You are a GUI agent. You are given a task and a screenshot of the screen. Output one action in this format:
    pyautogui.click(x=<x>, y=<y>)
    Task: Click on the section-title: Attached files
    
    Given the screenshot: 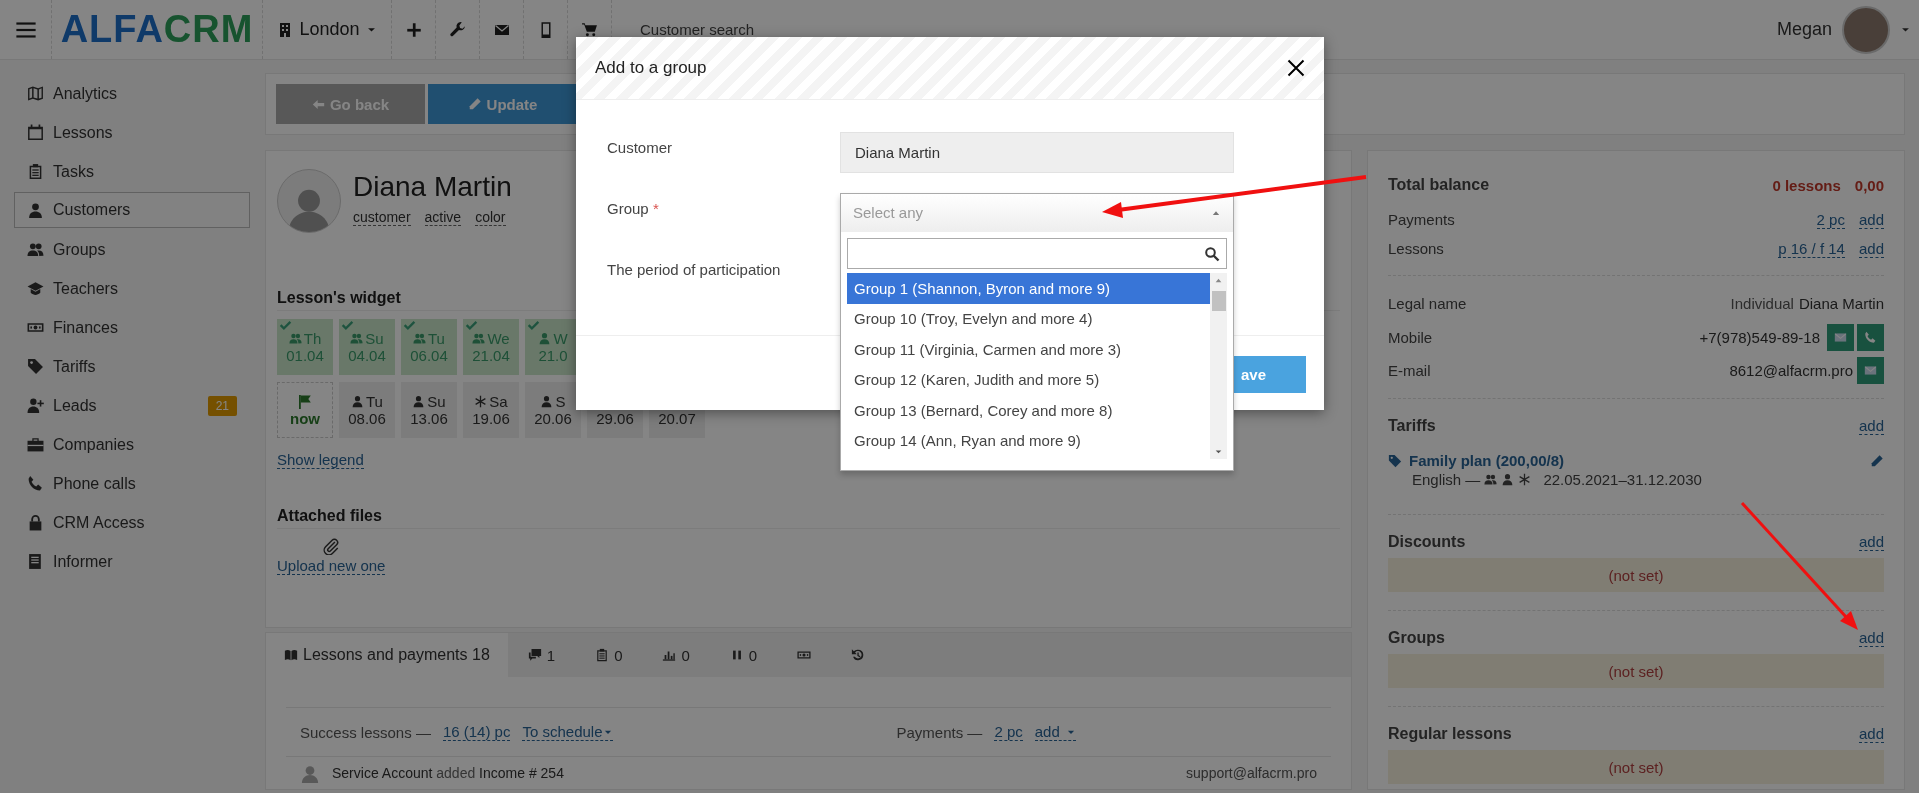 What is the action you would take?
    pyautogui.click(x=808, y=518)
    